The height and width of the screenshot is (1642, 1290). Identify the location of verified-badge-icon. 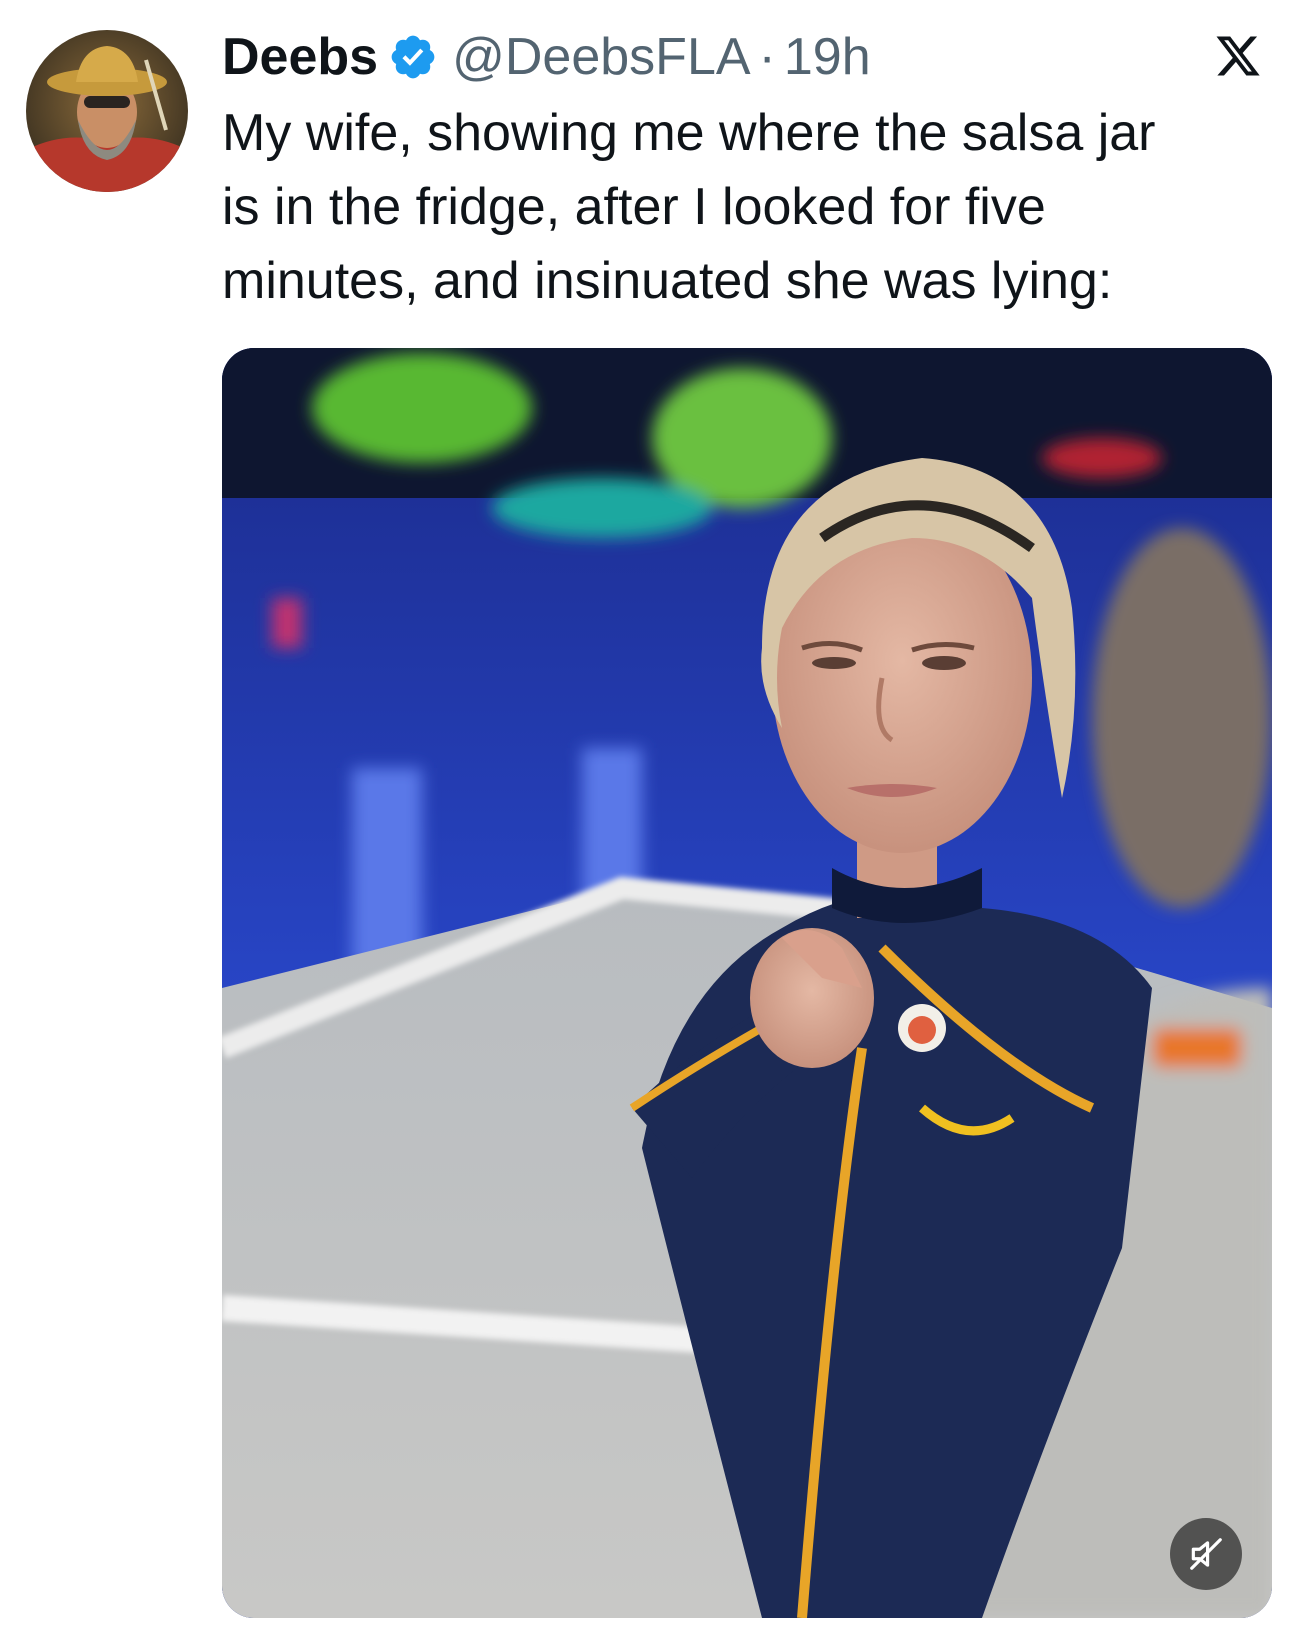
(413, 57).